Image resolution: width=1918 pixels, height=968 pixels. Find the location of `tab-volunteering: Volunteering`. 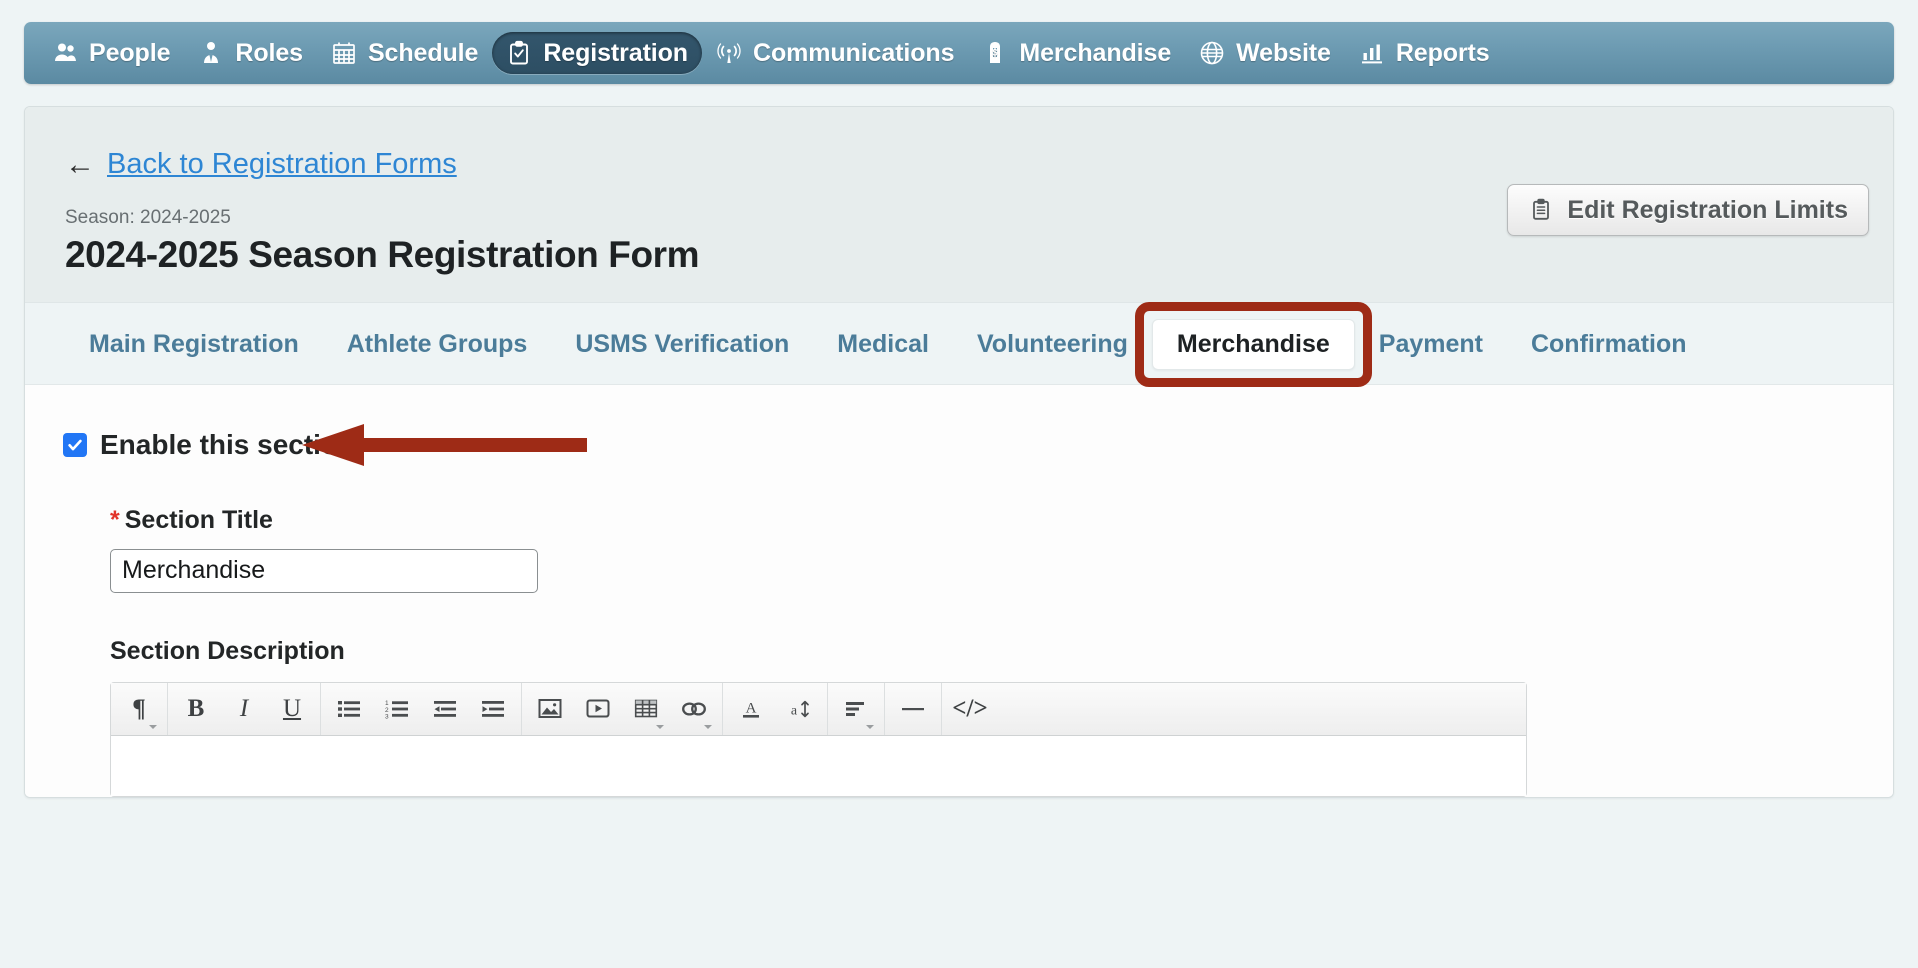

tab-volunteering: Volunteering is located at coordinates (1052, 344).